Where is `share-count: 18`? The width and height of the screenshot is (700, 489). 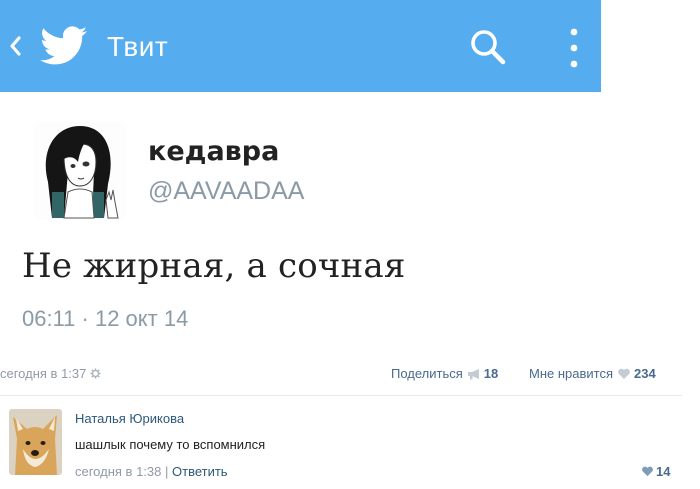
share-count: 18 is located at coordinates (491, 373).